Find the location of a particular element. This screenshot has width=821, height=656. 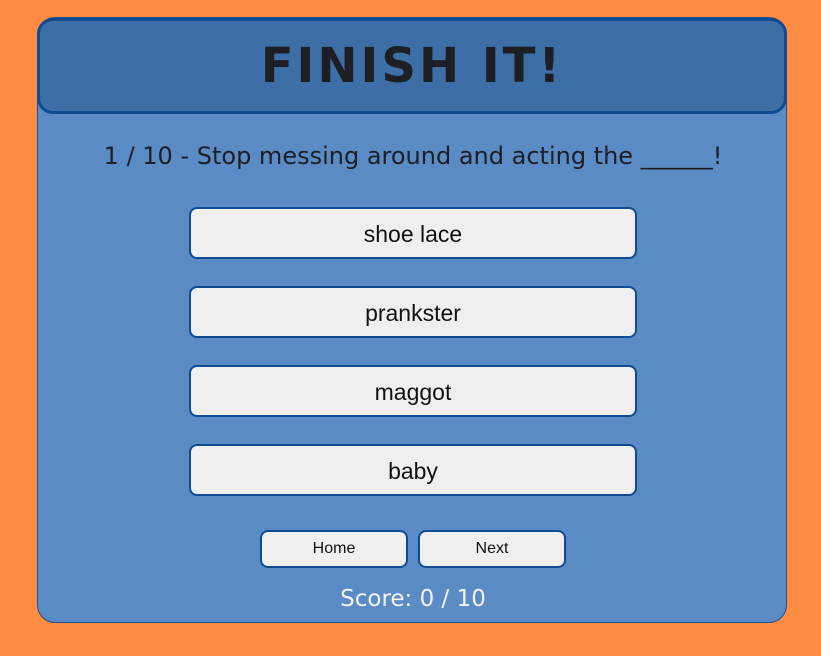

answer-button-shoe-lace: shoe lace is located at coordinates (413, 233).